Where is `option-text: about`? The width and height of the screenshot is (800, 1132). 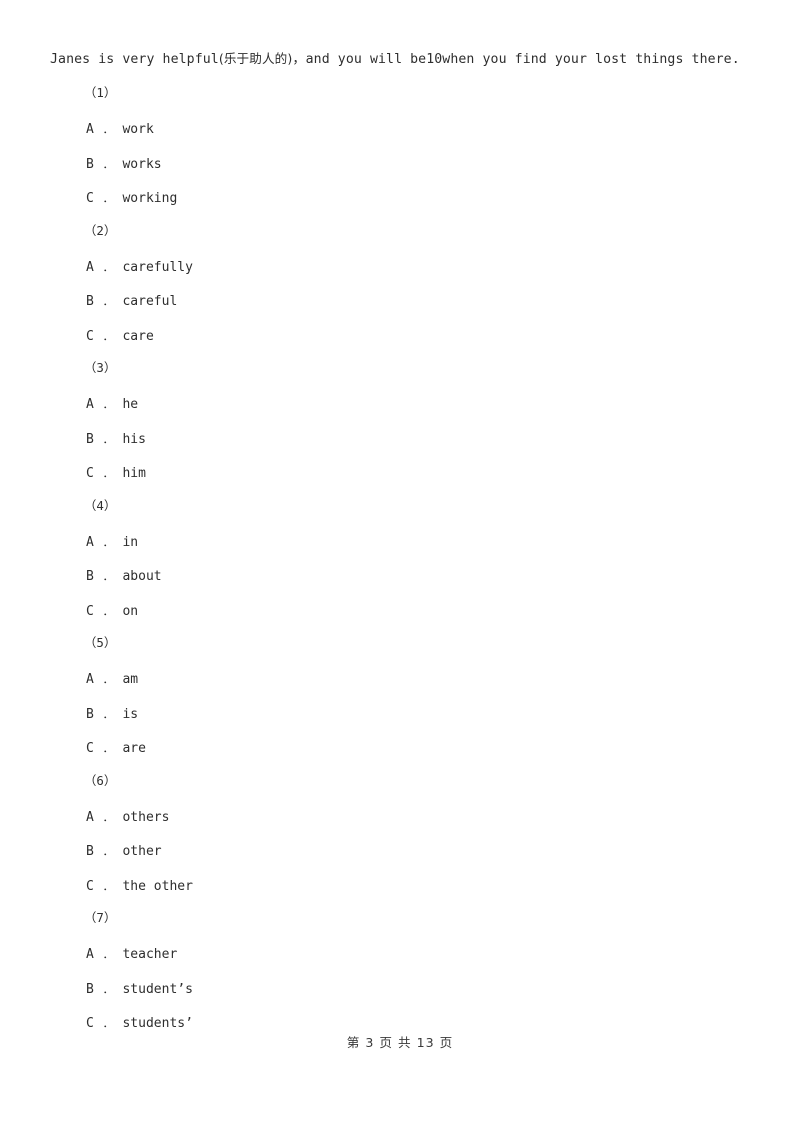 option-text: about is located at coordinates (142, 576).